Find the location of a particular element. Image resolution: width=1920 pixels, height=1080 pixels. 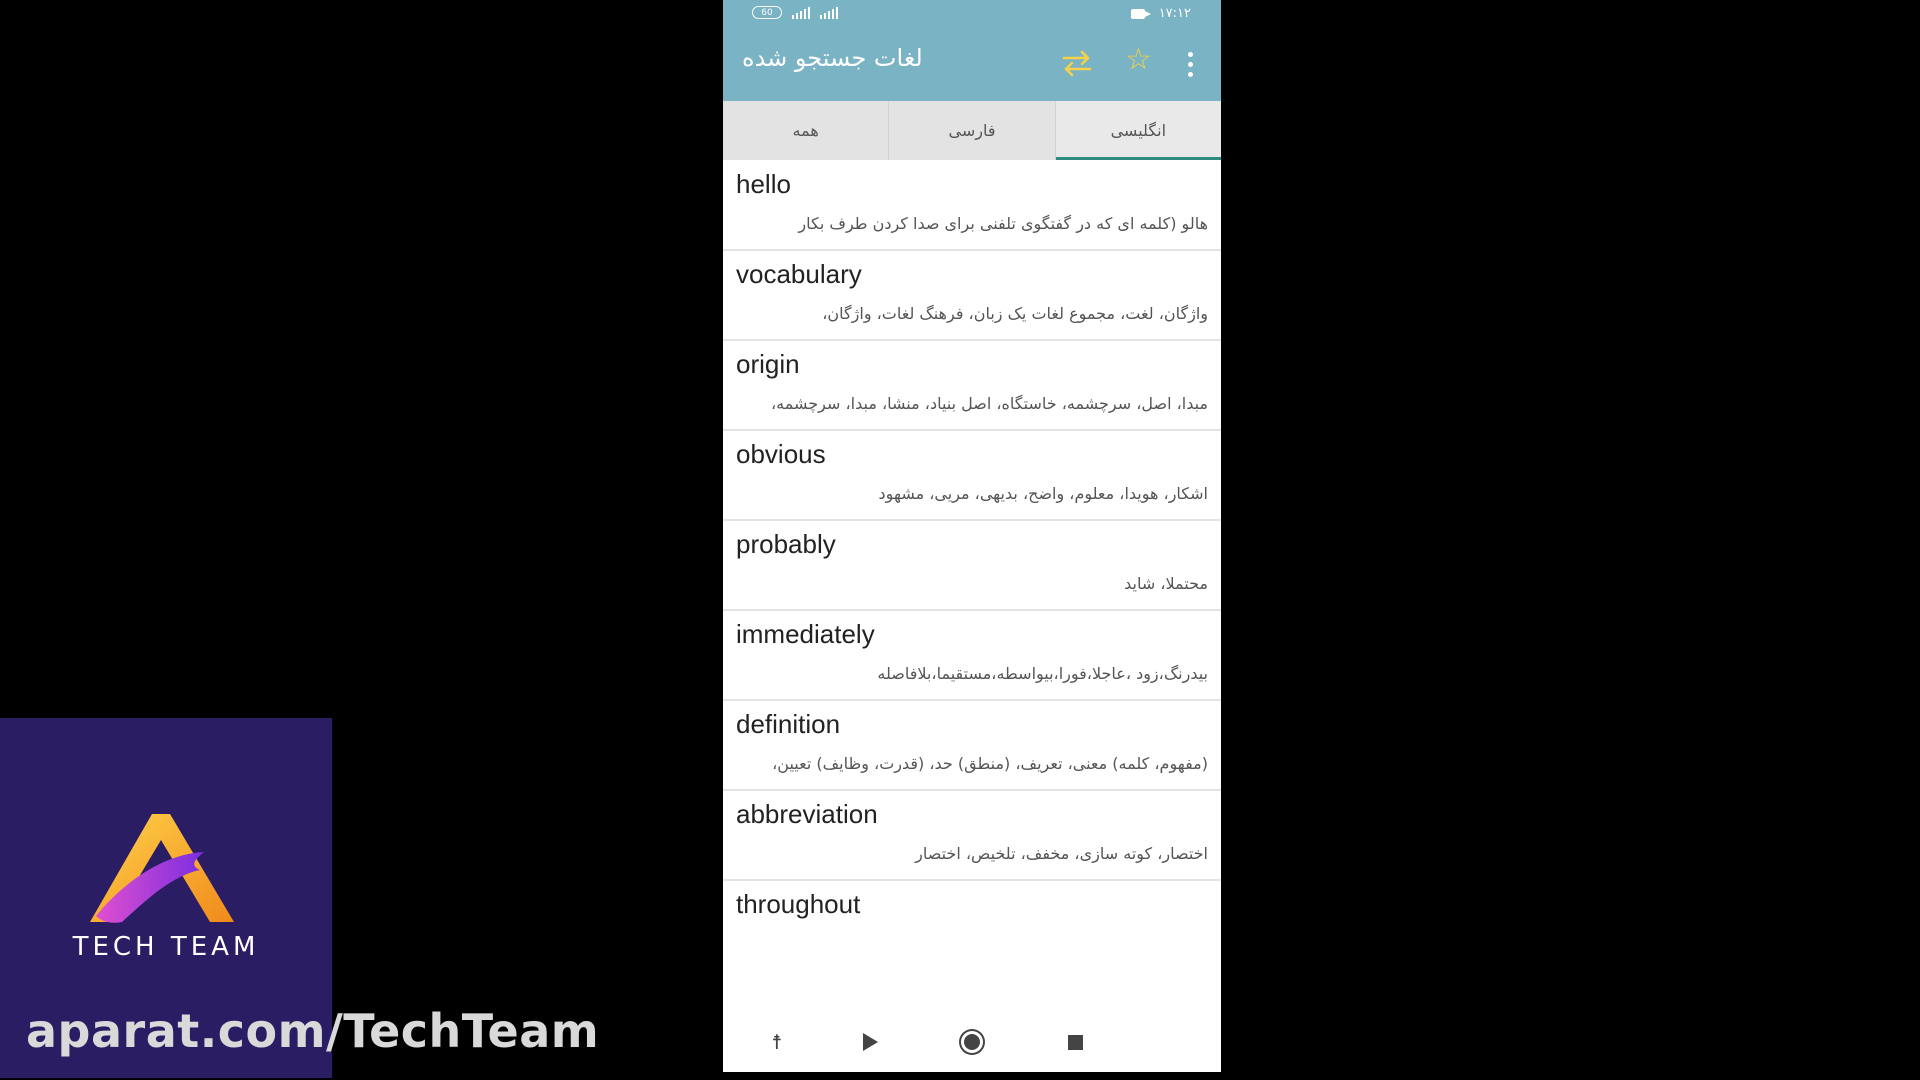

channel-url: aparat.com/TechTeam is located at coordinates (313, 1031).